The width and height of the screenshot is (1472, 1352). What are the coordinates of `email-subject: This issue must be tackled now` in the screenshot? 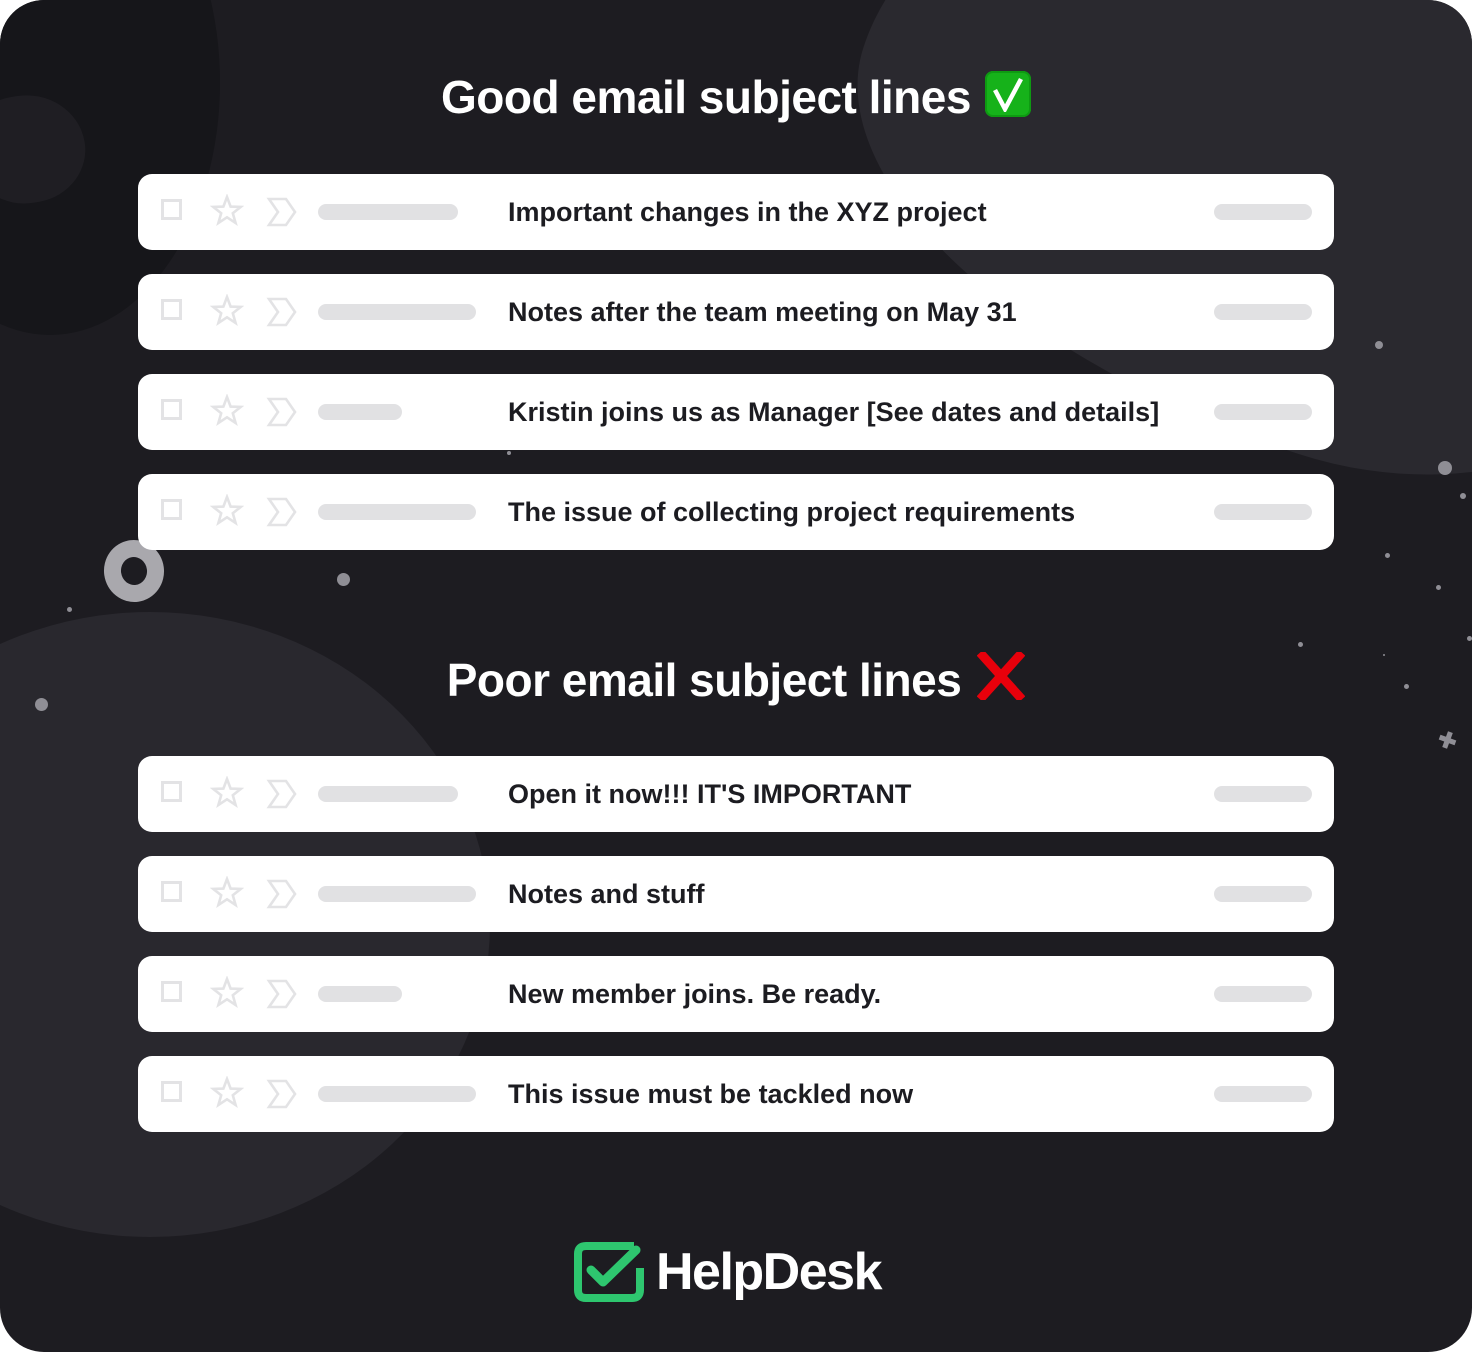 It's located at (711, 1094).